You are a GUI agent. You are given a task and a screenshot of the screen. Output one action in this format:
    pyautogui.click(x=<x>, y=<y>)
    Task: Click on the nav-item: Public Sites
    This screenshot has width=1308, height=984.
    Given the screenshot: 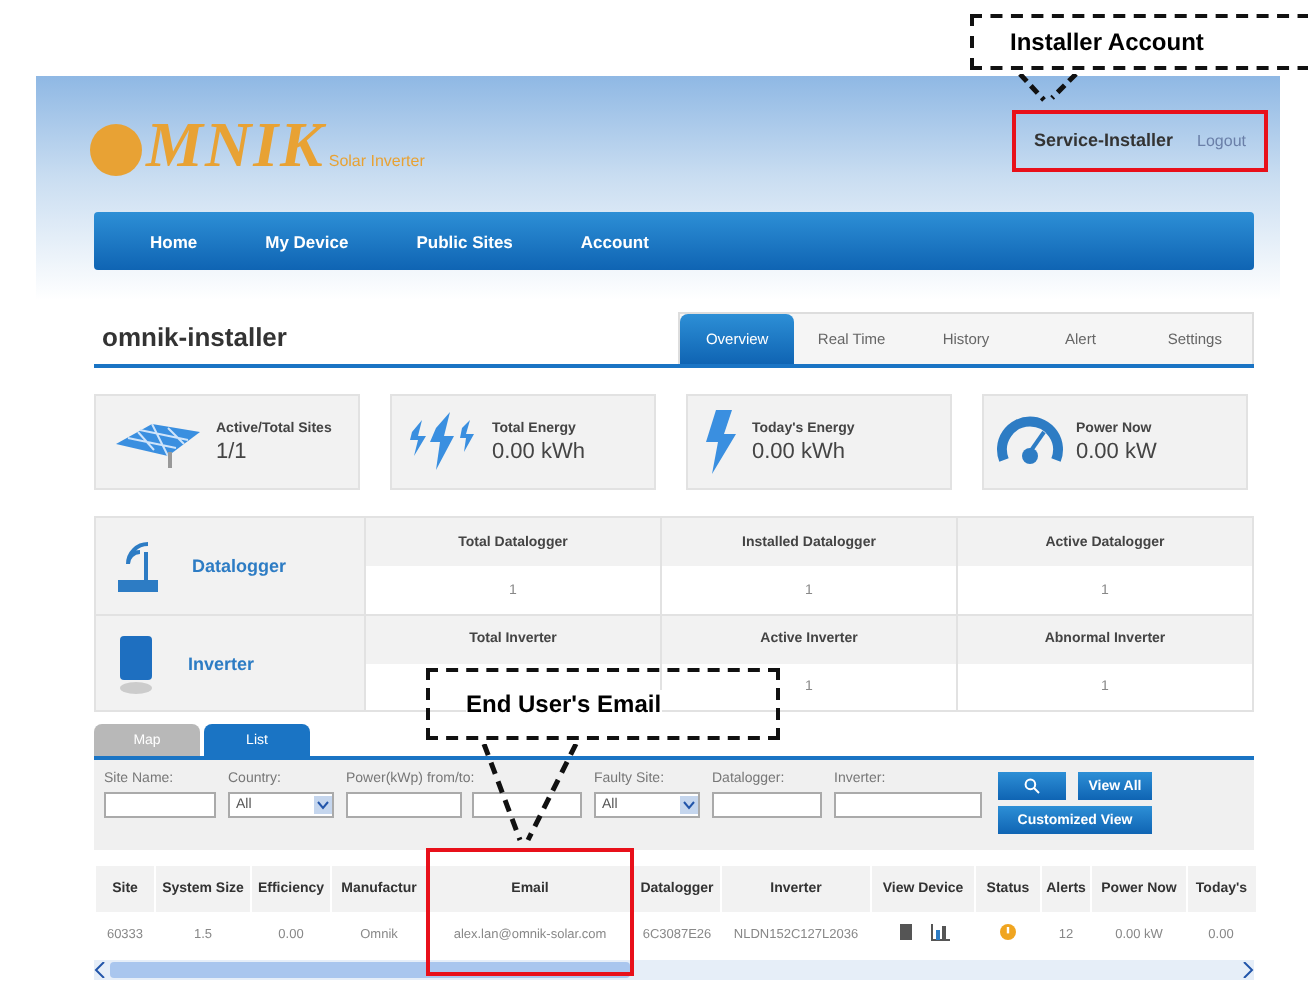 What is the action you would take?
    pyautogui.click(x=464, y=241)
    